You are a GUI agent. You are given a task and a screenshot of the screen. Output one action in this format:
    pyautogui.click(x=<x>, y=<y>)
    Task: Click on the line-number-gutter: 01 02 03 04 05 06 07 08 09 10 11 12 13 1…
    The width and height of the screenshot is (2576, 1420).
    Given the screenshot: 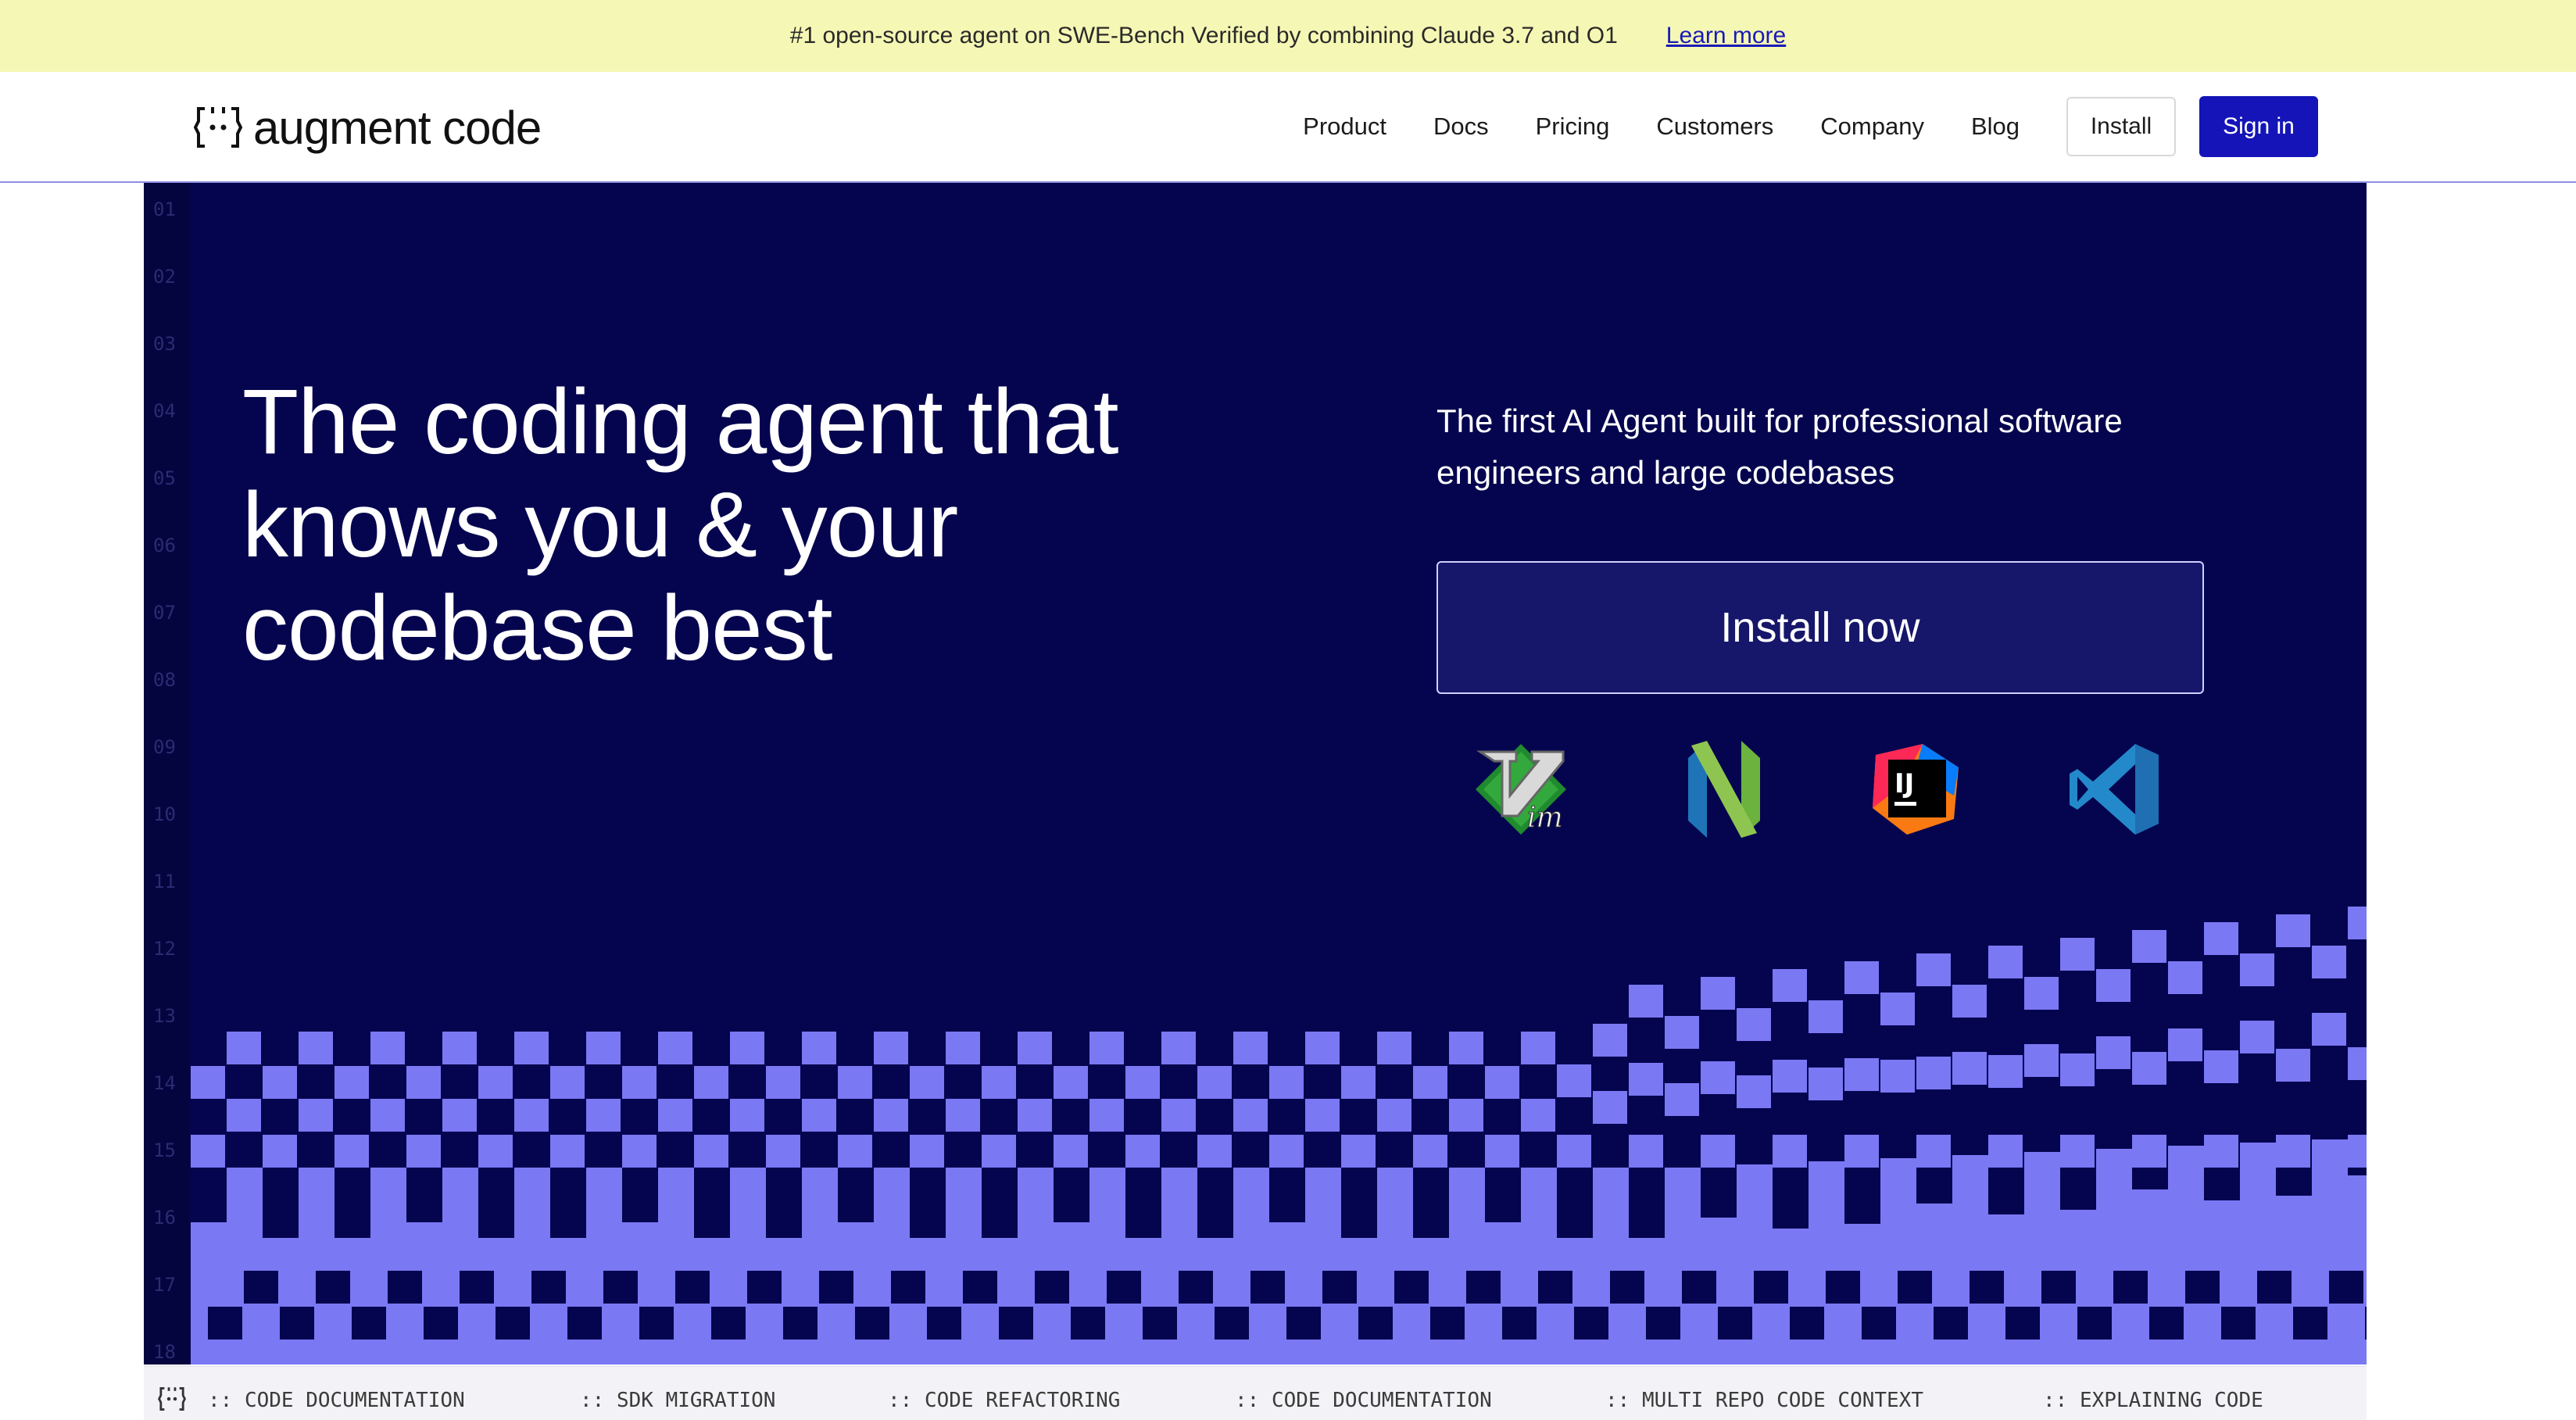 What is the action you would take?
    pyautogui.click(x=166, y=774)
    